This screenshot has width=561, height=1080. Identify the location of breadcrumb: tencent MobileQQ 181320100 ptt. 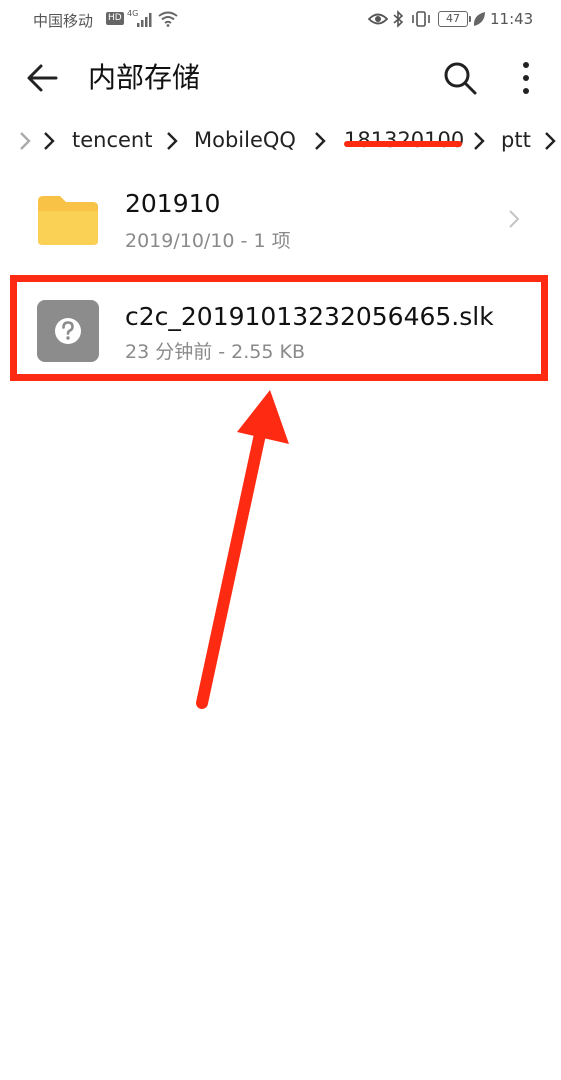
(280, 140).